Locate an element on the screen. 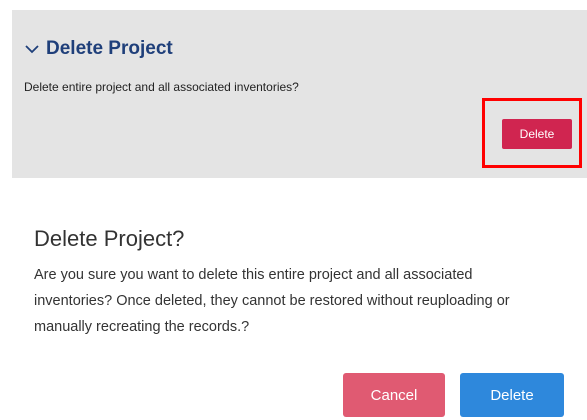  panel-delete-button: Delete is located at coordinates (537, 134).